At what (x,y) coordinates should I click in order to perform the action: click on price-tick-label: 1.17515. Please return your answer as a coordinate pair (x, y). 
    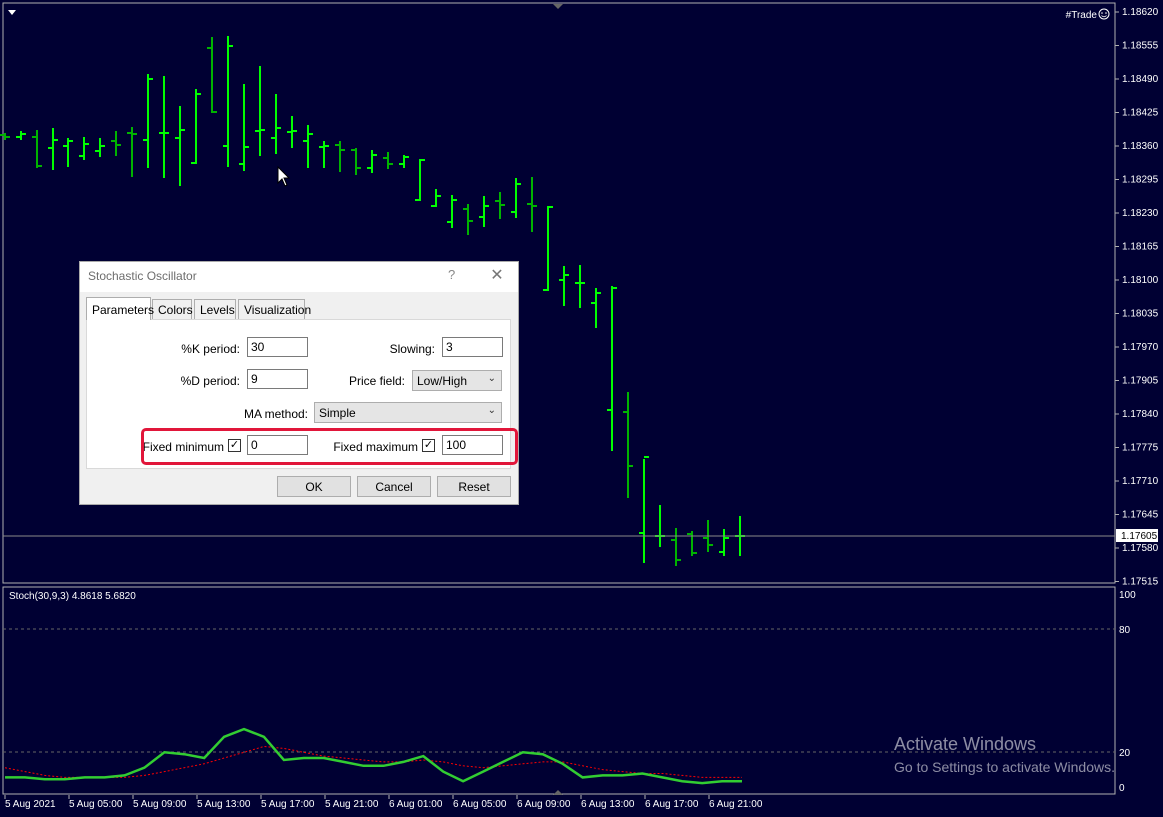
    Looking at the image, I should click on (1140, 582).